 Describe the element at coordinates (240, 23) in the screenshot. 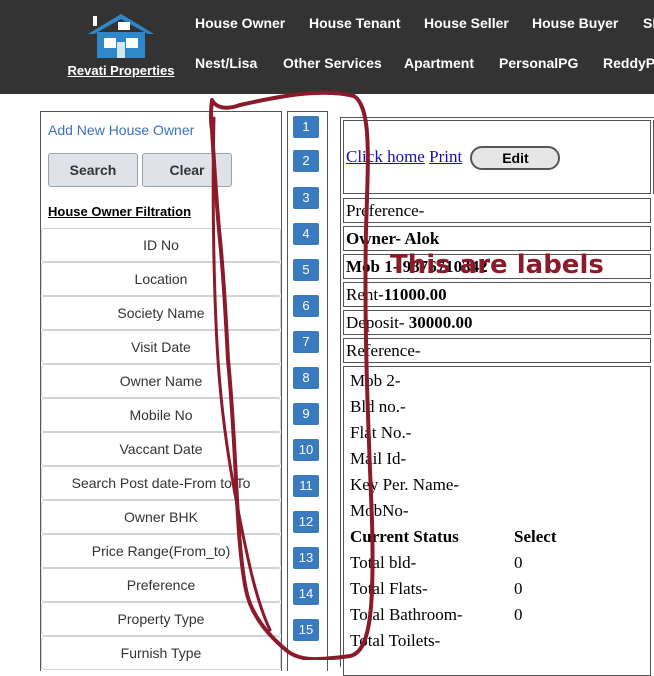

I see `nav-house-owner: House Owner` at that location.